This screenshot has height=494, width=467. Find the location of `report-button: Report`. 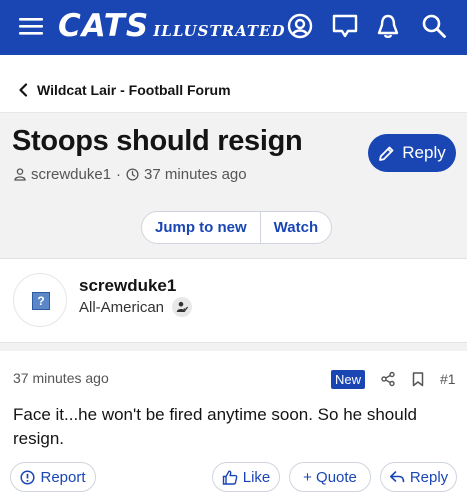

report-button: Report is located at coordinates (53, 477).